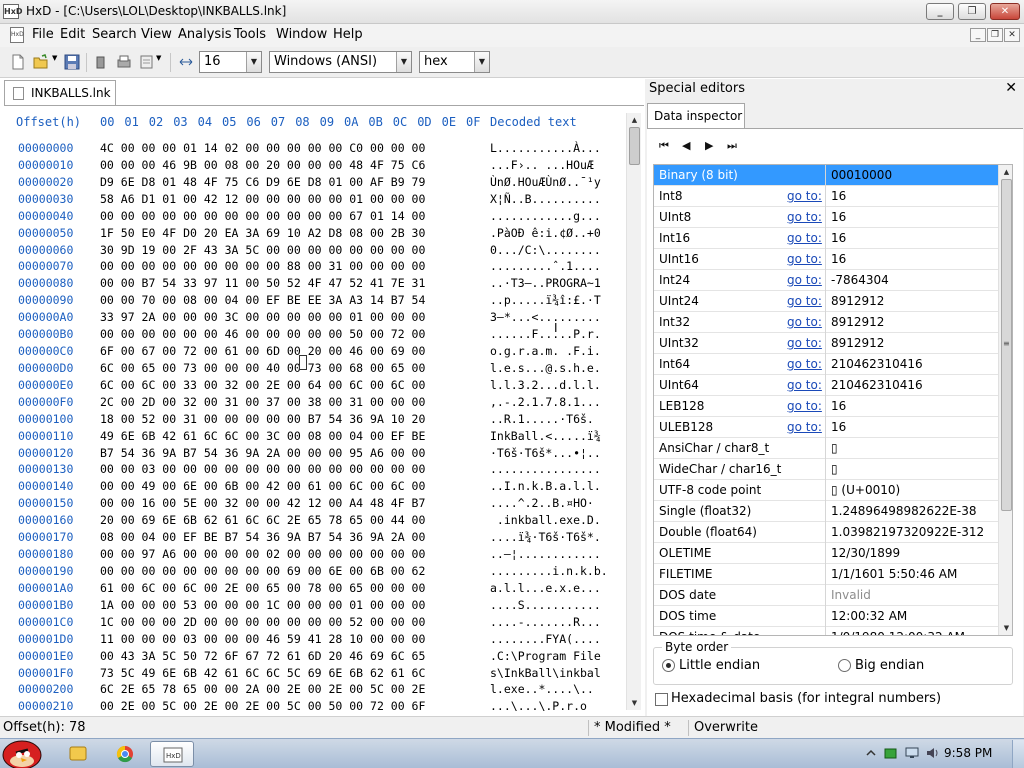  Describe the element at coordinates (557, 283) in the screenshot. I see `row-decoded-text: ..·T3—..PROGRA~1` at that location.